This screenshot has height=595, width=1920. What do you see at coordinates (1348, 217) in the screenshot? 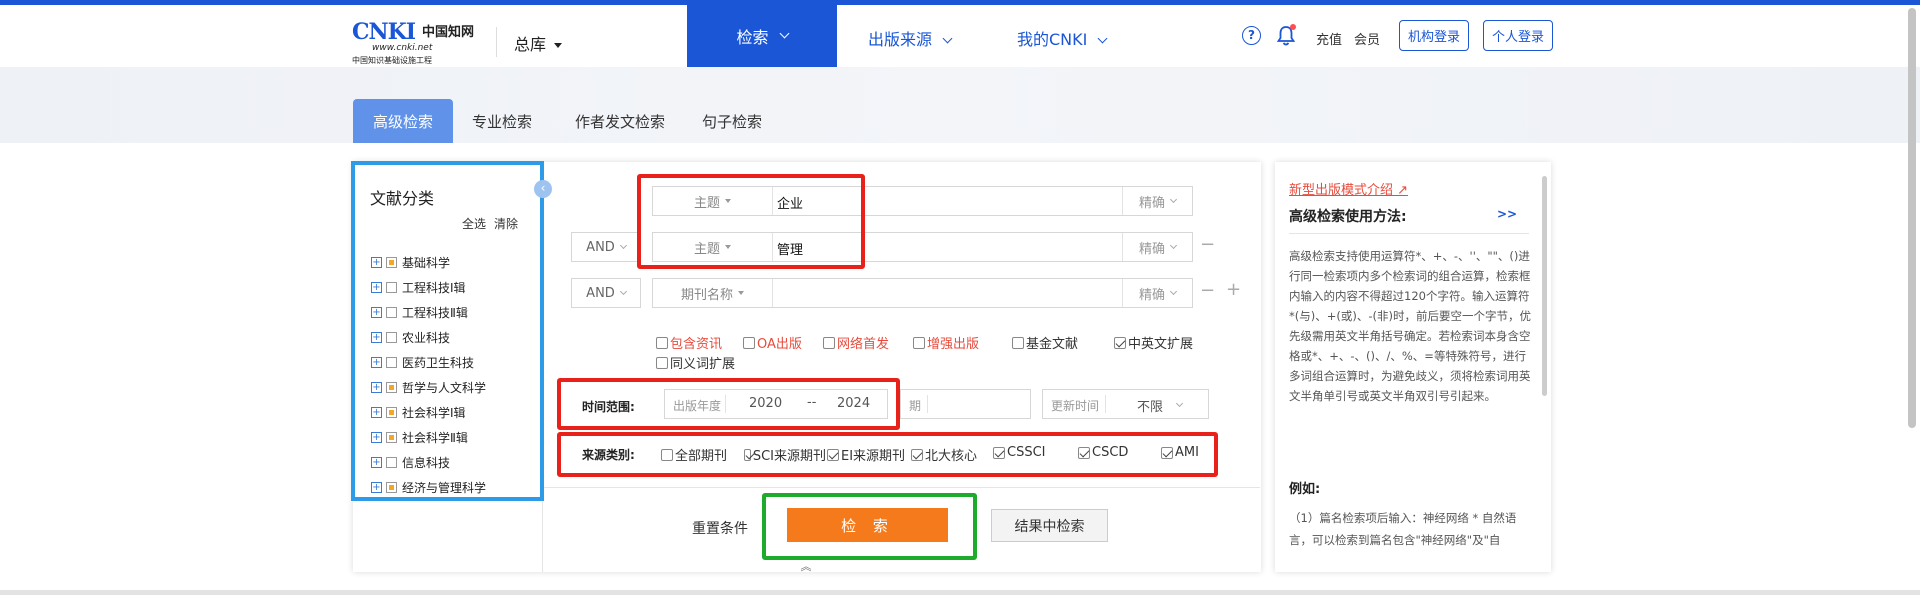
I see `help-panel-title: 高级检索使用方法:` at bounding box center [1348, 217].